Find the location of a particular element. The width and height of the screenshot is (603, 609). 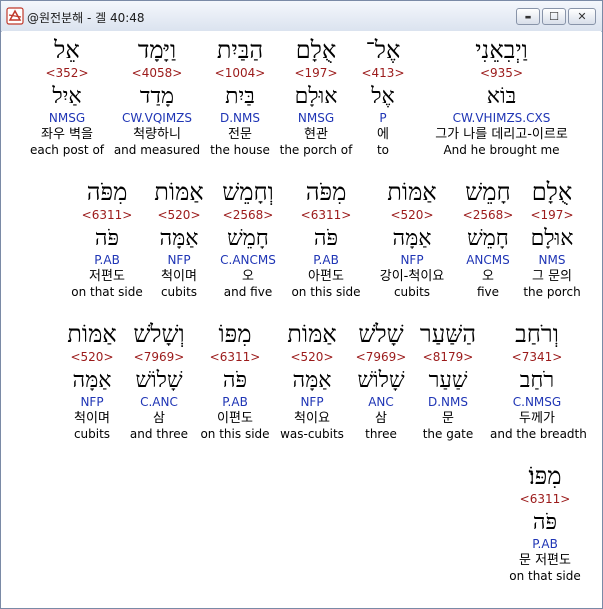

close-button: ✕ is located at coordinates (582, 16).